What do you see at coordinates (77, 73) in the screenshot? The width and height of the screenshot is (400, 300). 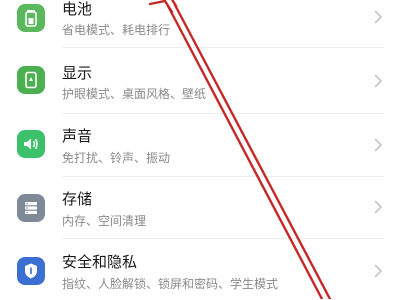 I see `settings-item-title: 显示` at bounding box center [77, 73].